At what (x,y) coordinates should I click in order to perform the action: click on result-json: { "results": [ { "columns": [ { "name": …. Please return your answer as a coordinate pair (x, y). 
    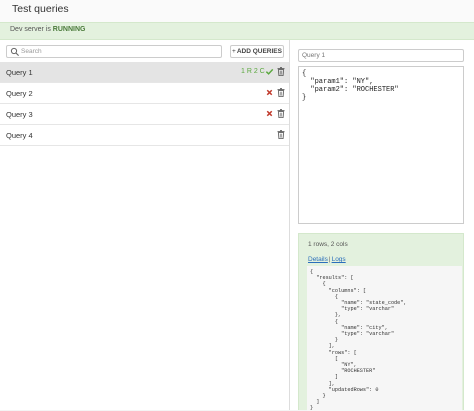
    Looking at the image, I should click on (384, 338).